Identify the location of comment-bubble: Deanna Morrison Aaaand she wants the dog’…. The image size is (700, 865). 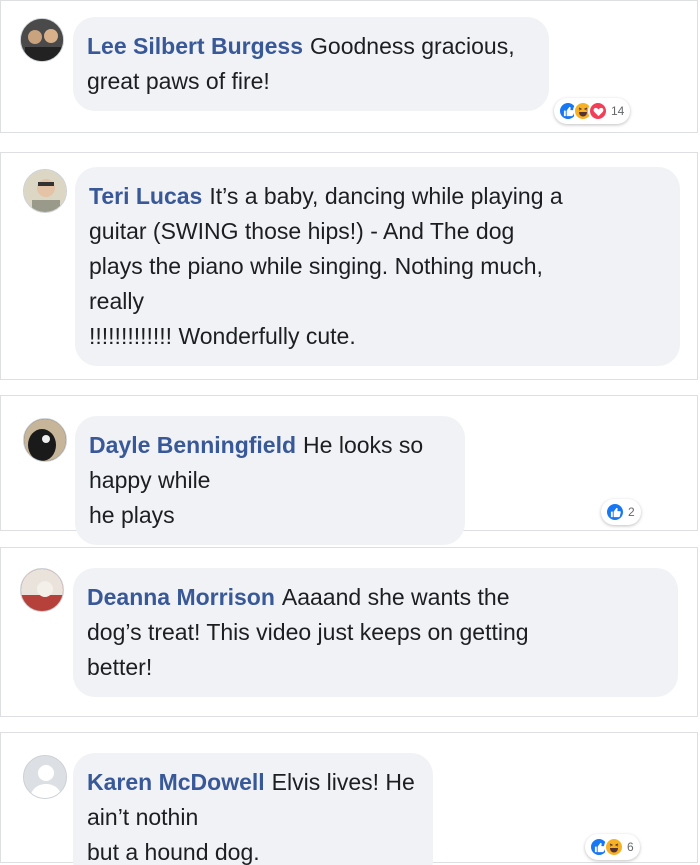
(375, 632).